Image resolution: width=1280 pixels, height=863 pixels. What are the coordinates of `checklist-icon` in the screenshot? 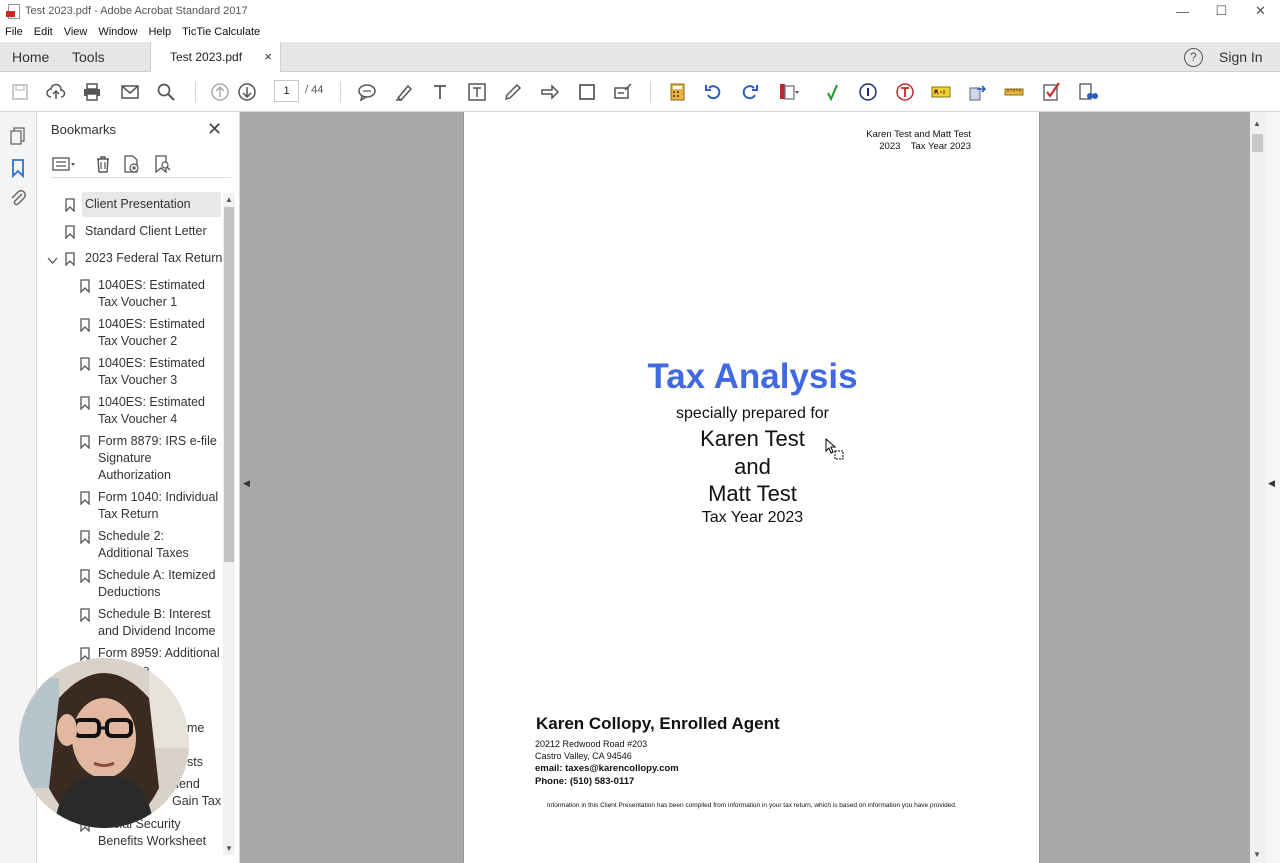 It's located at (1051, 92).